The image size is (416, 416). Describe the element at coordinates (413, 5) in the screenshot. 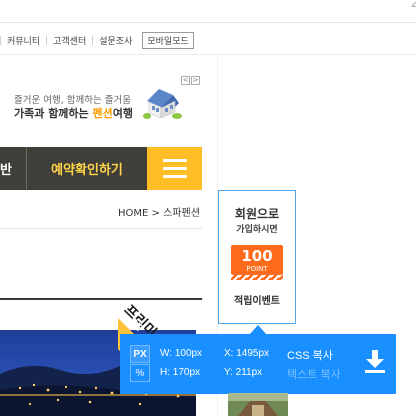

I see `top-right-fragment: 2` at that location.